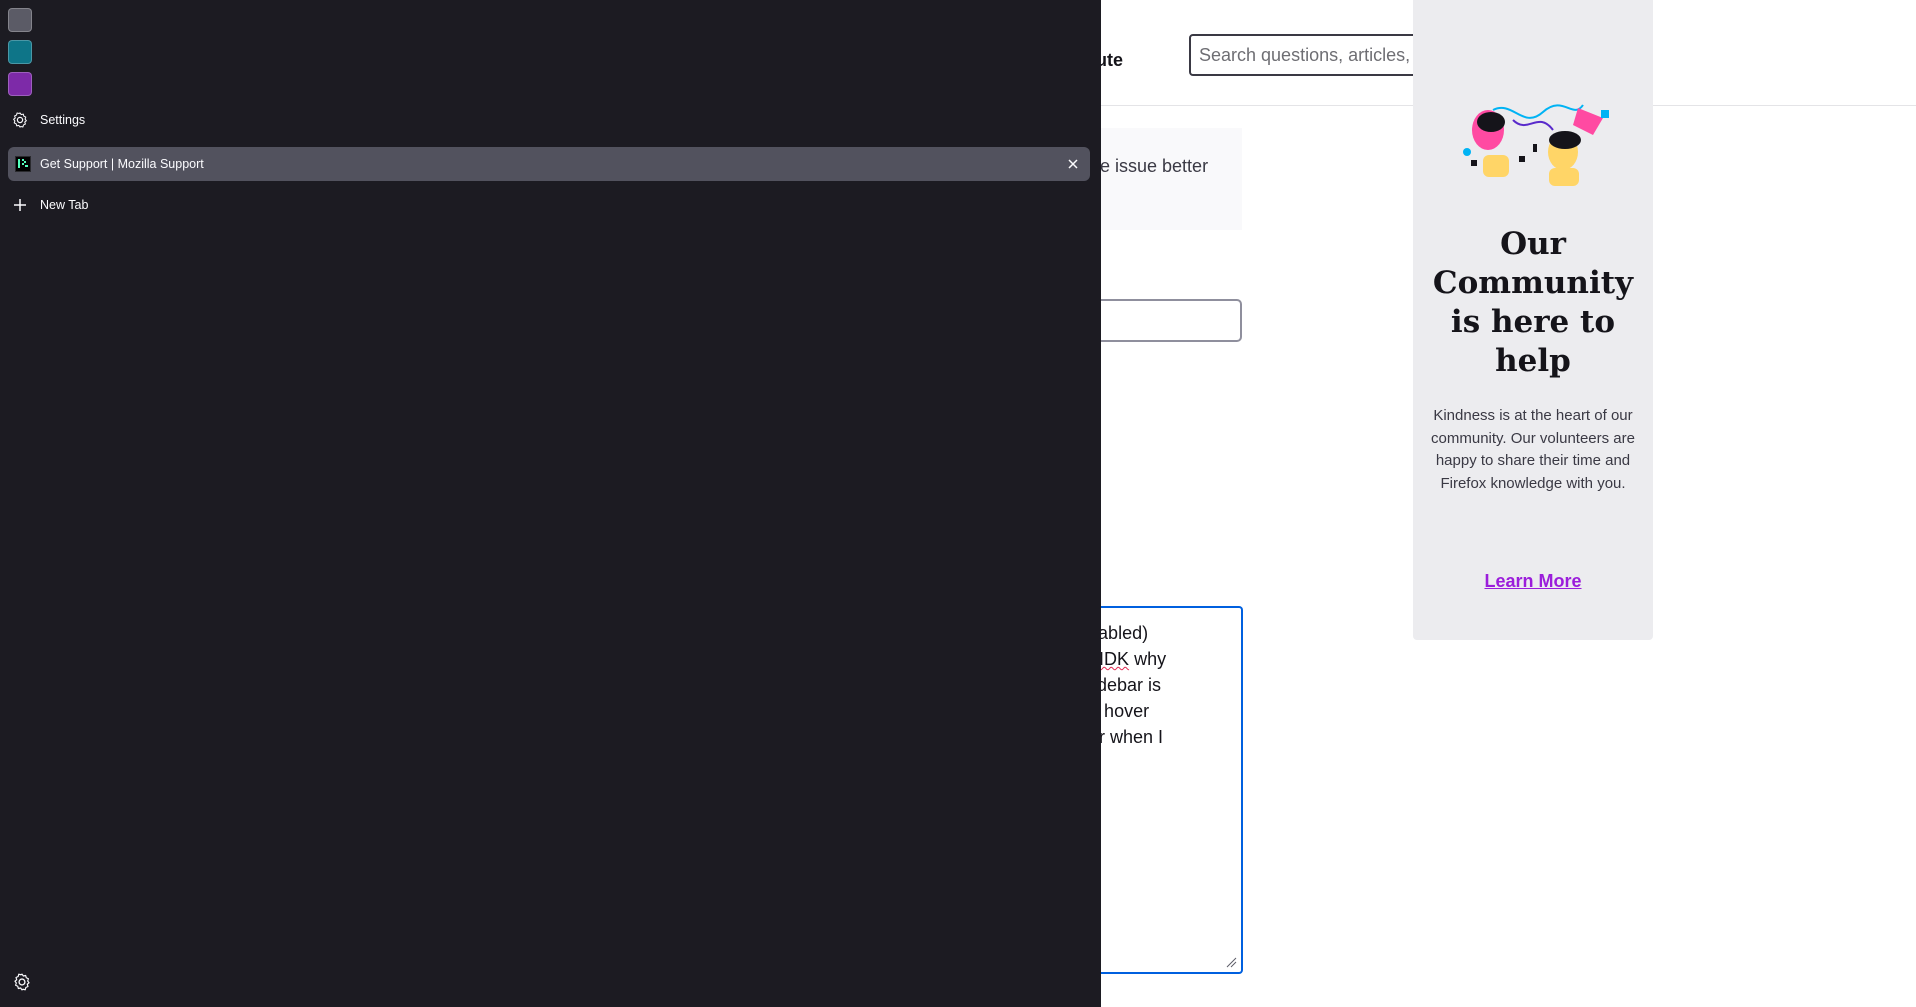 The image size is (1916, 1007). Describe the element at coordinates (549, 164) in the screenshot. I see `tab-get-support: Get Support | Mozilla Support` at that location.